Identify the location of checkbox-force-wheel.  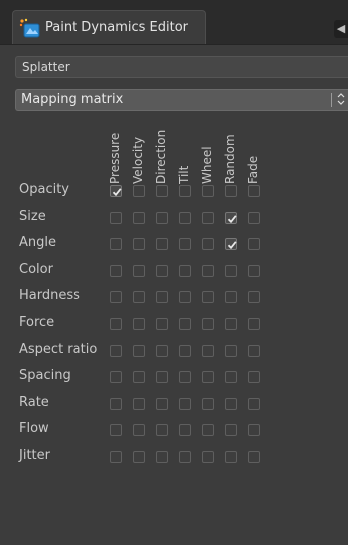
(208, 324).